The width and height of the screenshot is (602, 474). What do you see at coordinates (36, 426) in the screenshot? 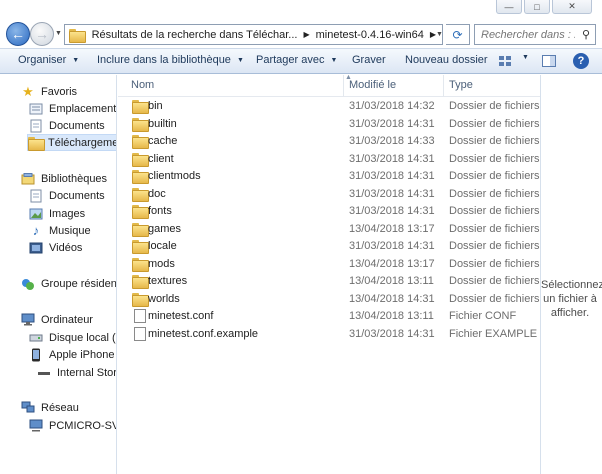
I see `computer-icon` at bounding box center [36, 426].